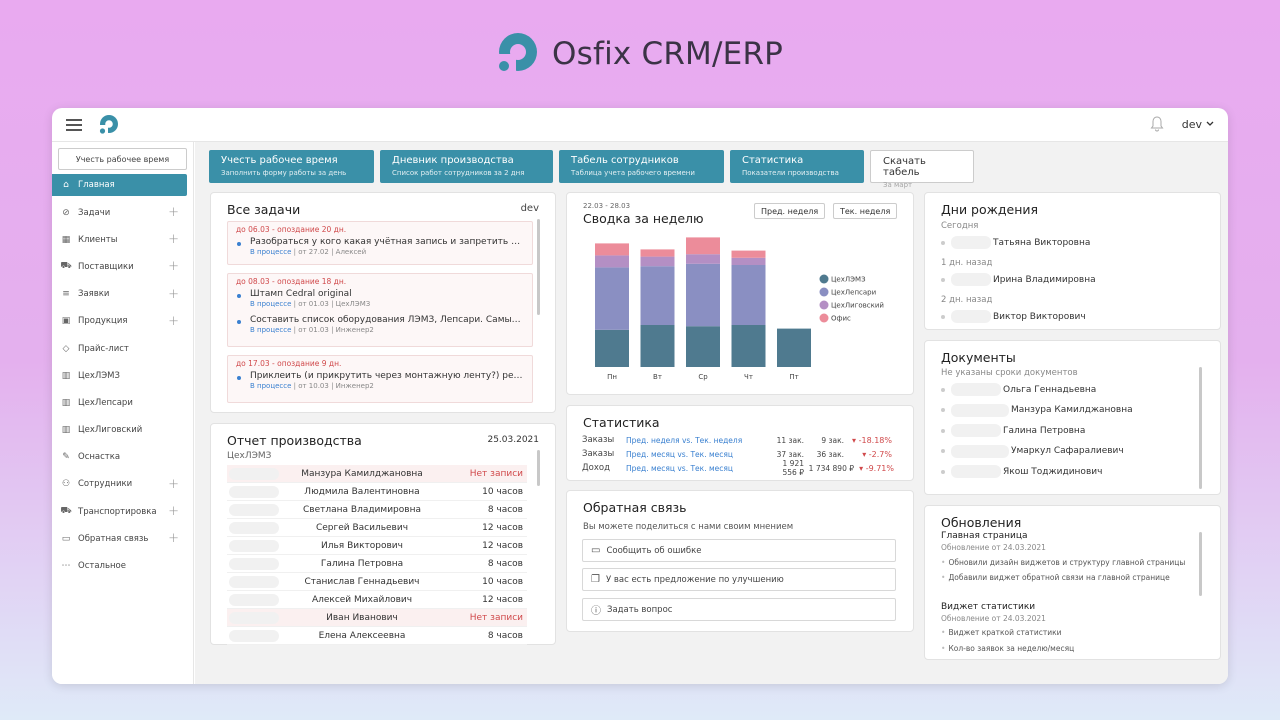 Image resolution: width=1280 pixels, height=720 pixels. What do you see at coordinates (872, 440) in the screenshot?
I see `stat-change: ▾ -18.18%` at bounding box center [872, 440].